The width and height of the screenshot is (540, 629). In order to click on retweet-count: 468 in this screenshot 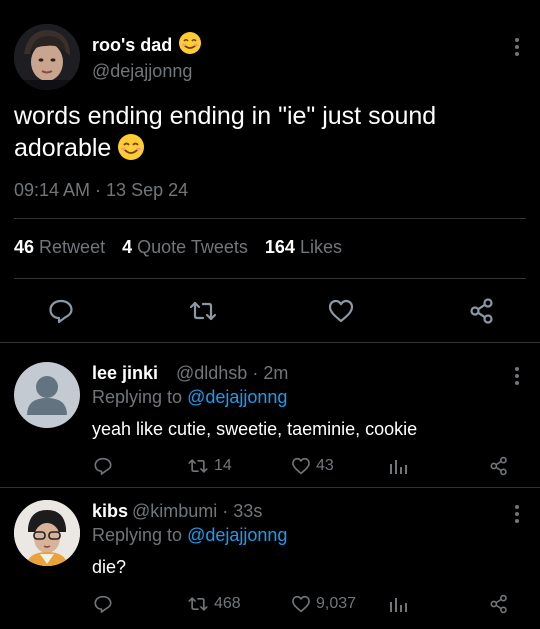, I will do `click(227, 603)`.